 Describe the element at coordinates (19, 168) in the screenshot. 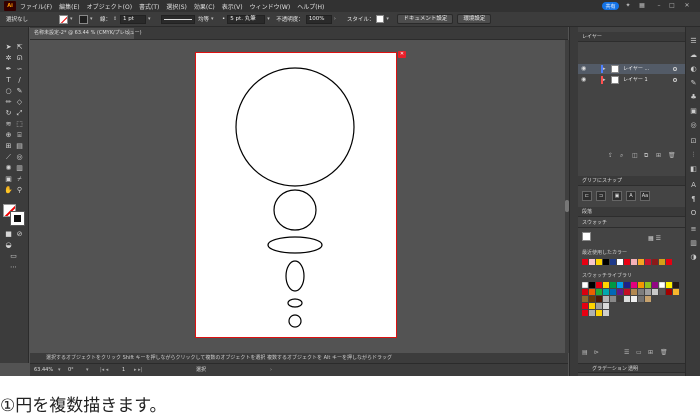

I see `graph-tool-icon: ▥` at that location.